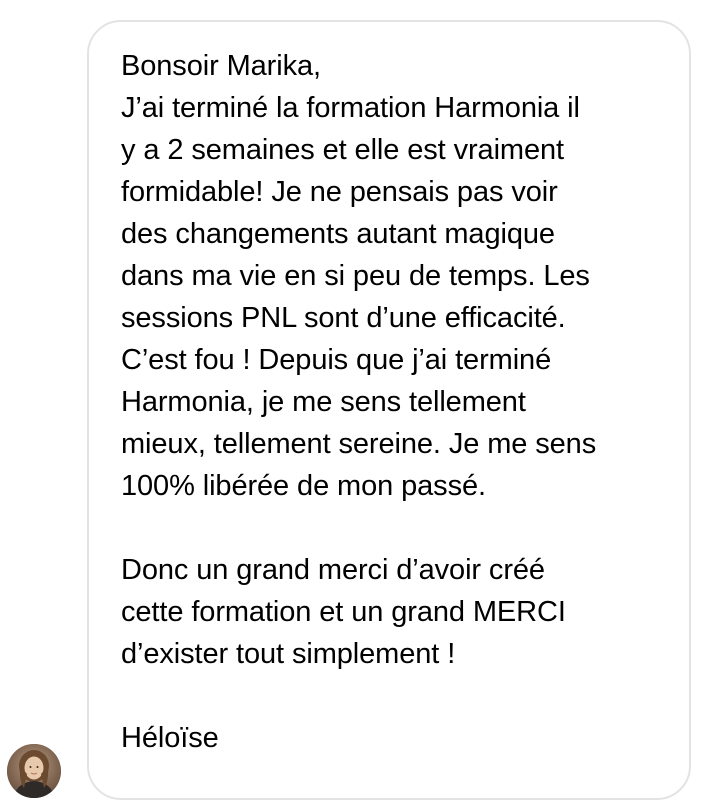 The height and width of the screenshot is (806, 706). What do you see at coordinates (355, 276) in the screenshot?
I see `message-line: dans ma vie en si peu de temps. Les` at bounding box center [355, 276].